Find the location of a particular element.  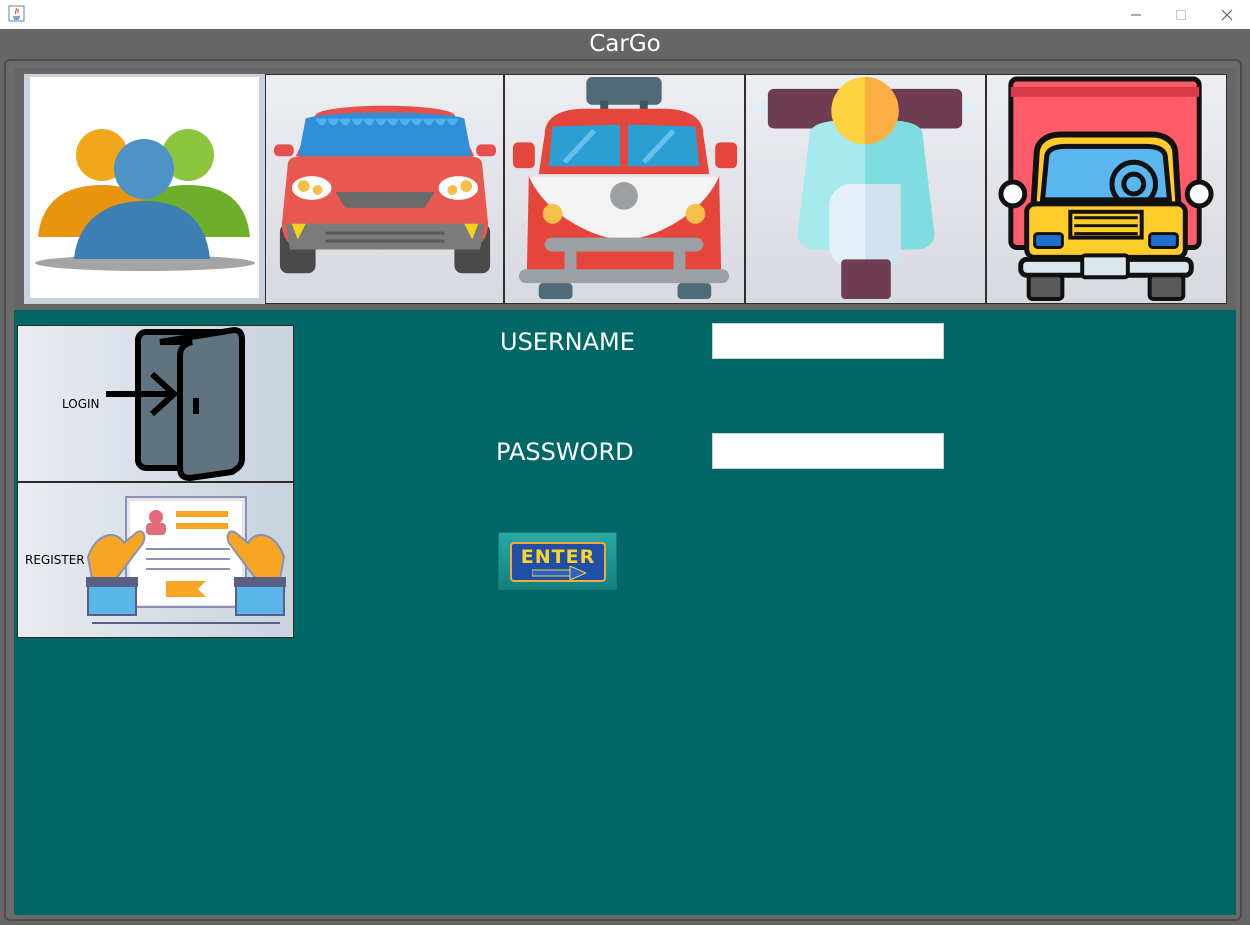

register-button: REGISTER is located at coordinates (155, 560).